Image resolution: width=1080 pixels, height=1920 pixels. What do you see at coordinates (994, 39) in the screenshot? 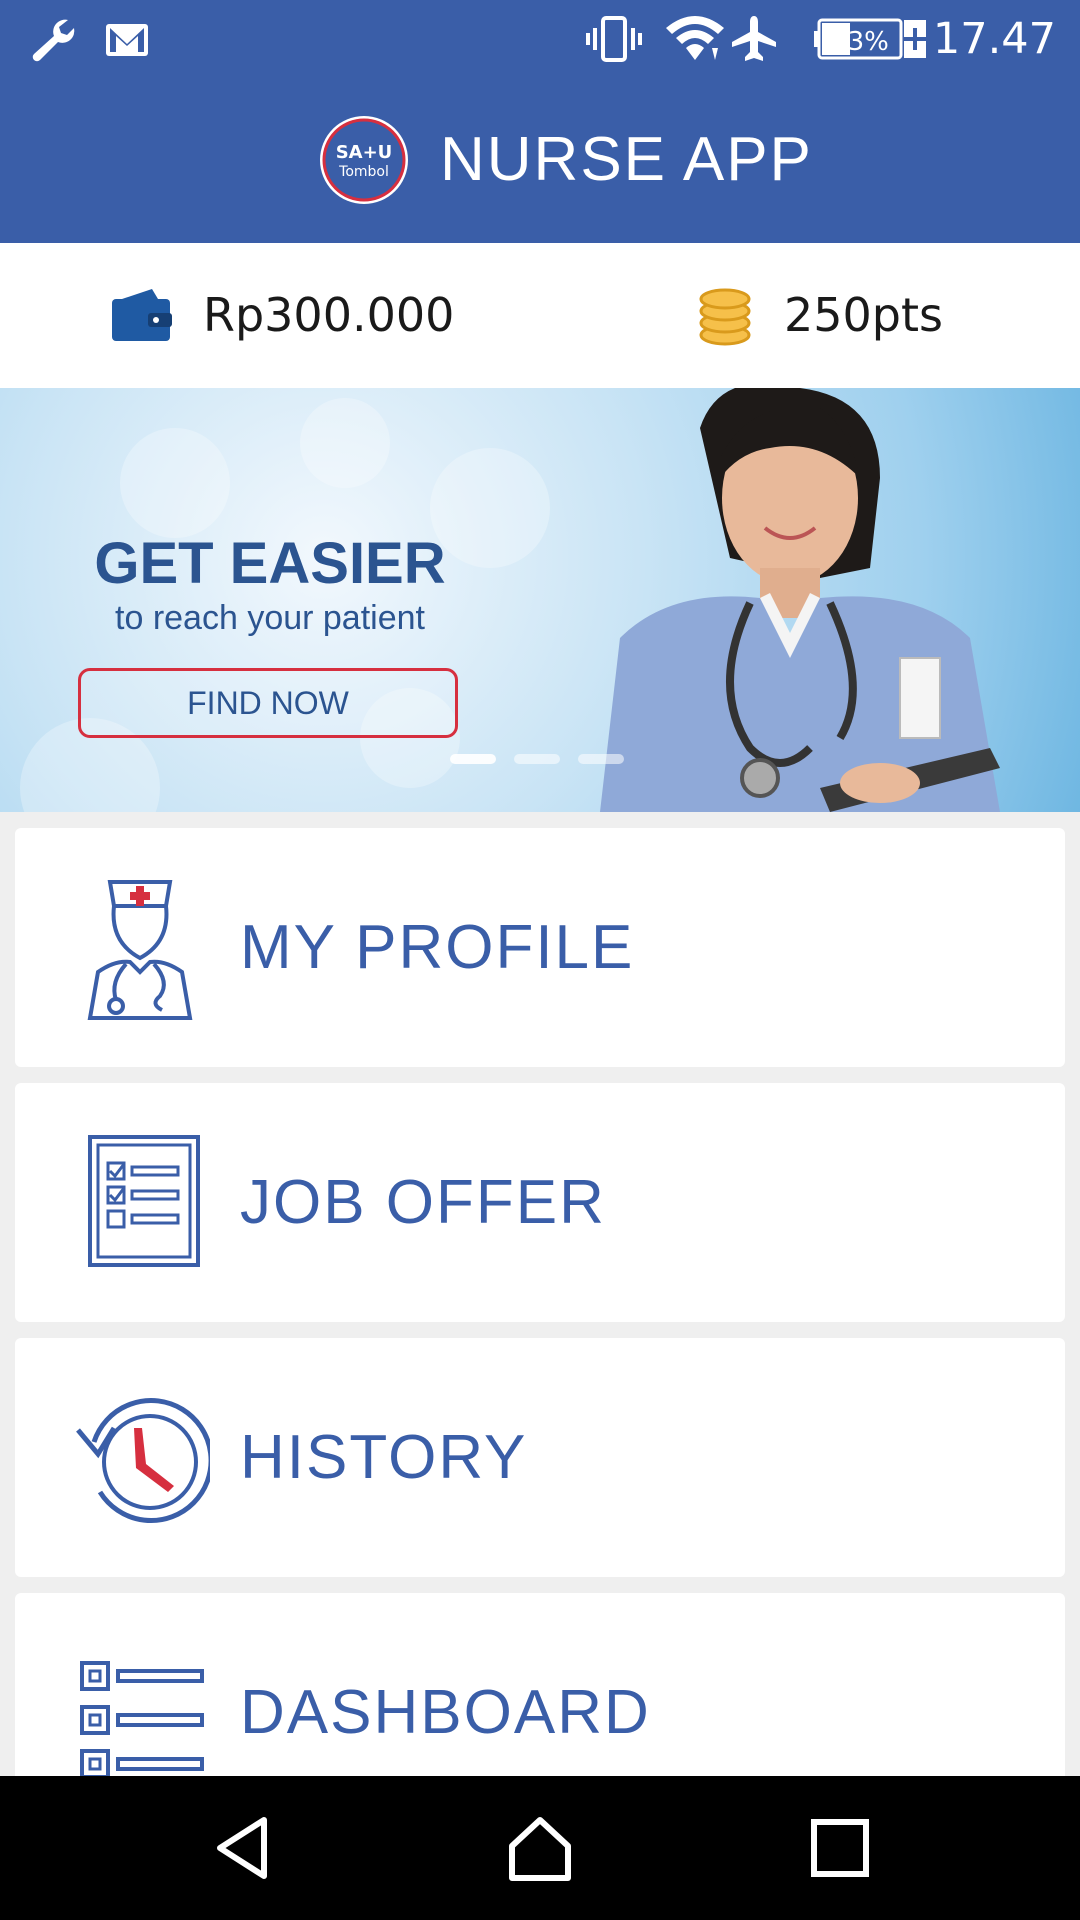
I see `status-time: 17.47` at bounding box center [994, 39].